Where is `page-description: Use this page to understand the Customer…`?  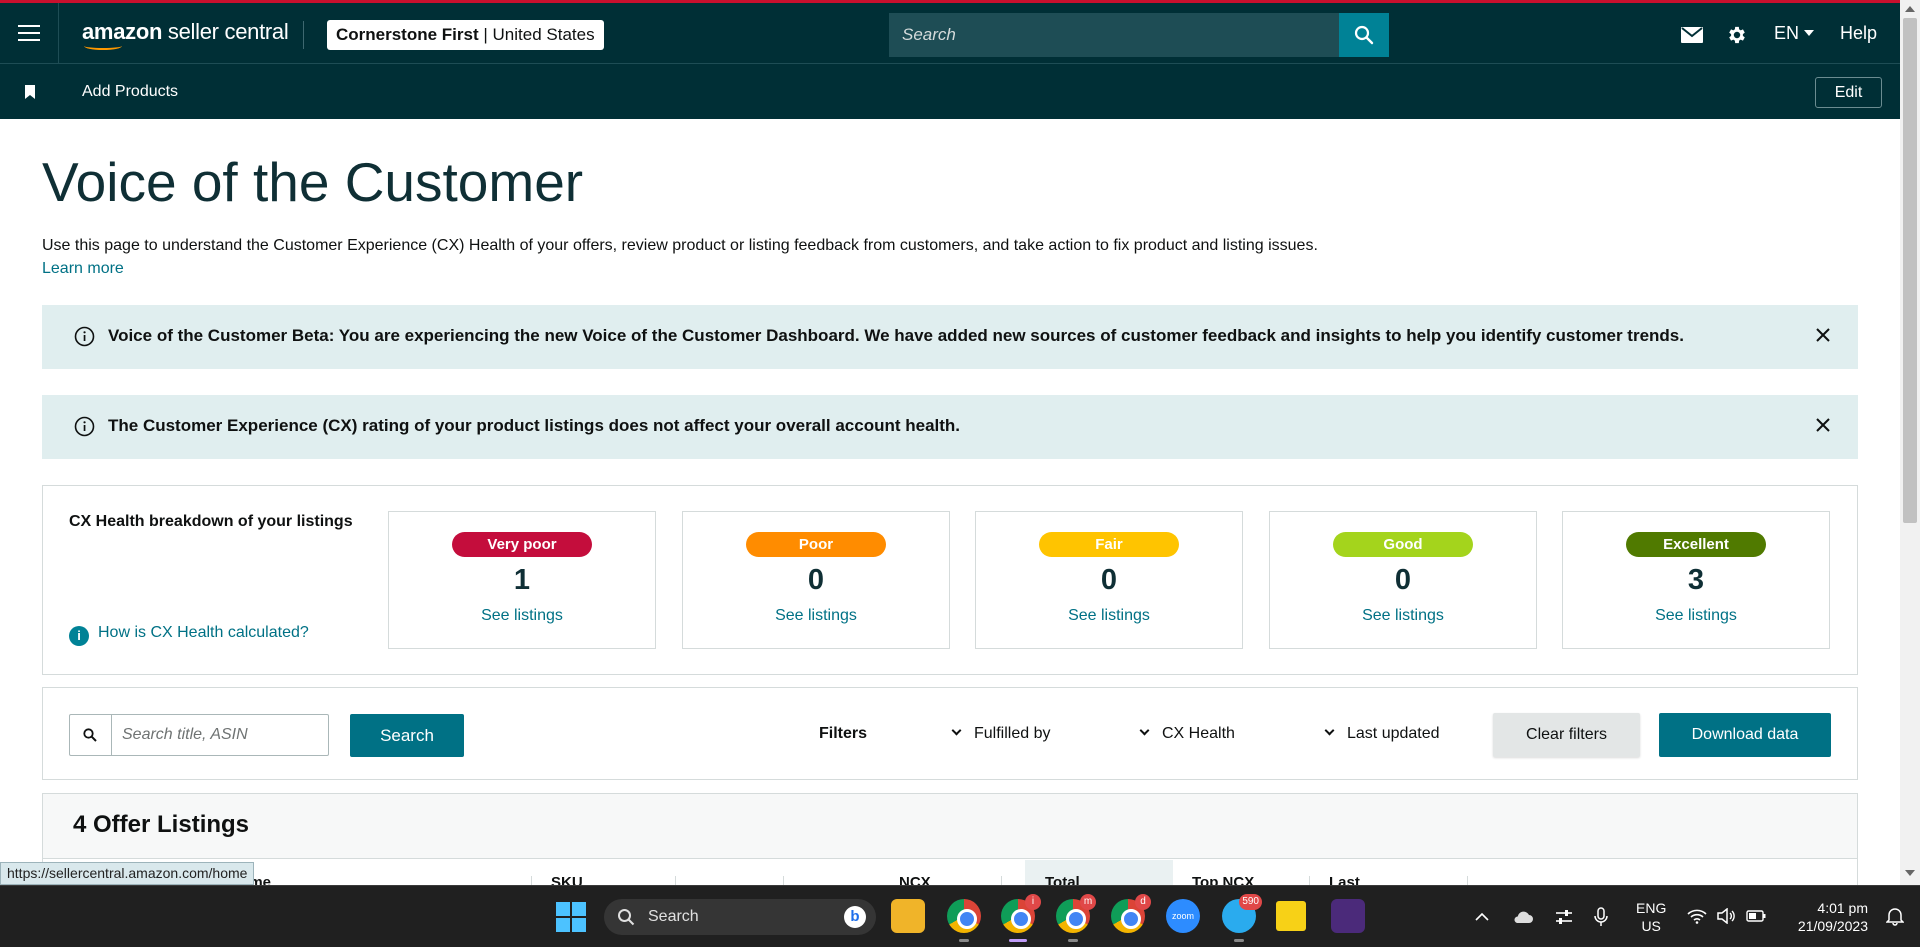 page-description: Use this page to understand the Customer… is located at coordinates (680, 245).